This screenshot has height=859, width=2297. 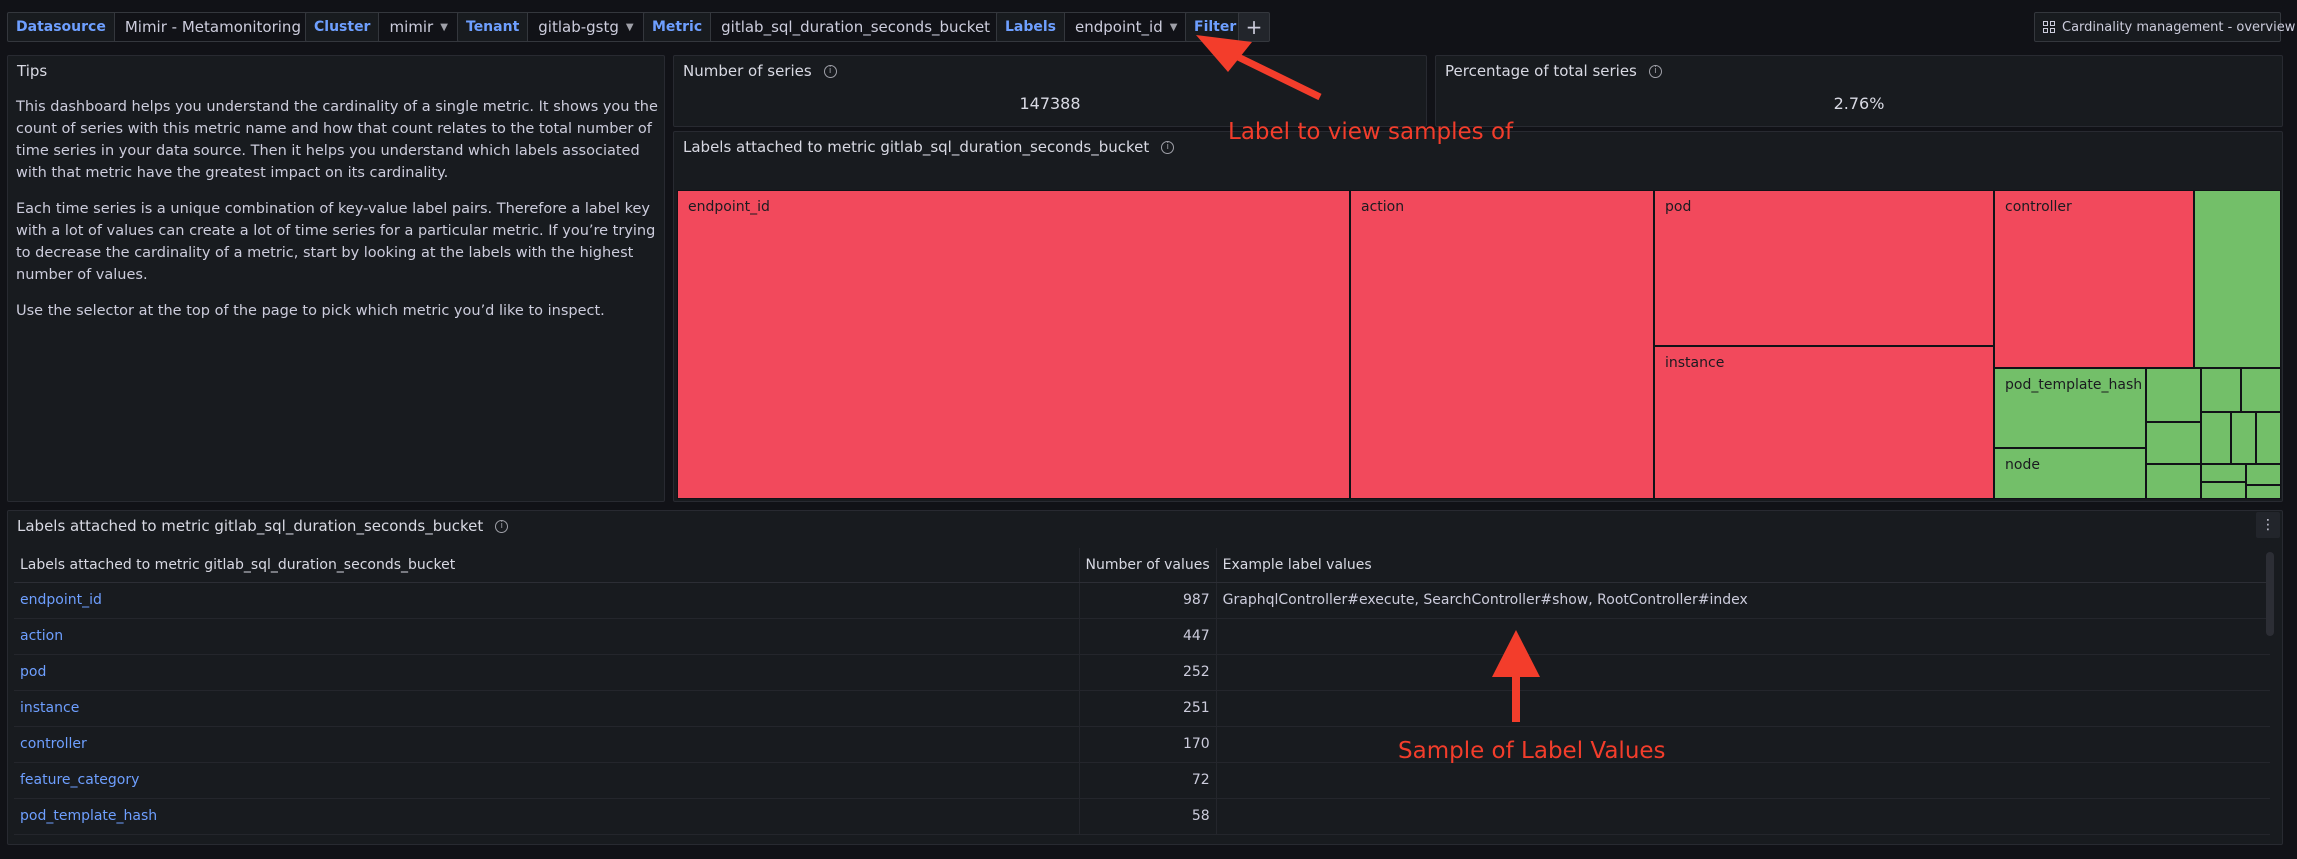 I want to click on filter-label: Filter, so click(x=1215, y=27).